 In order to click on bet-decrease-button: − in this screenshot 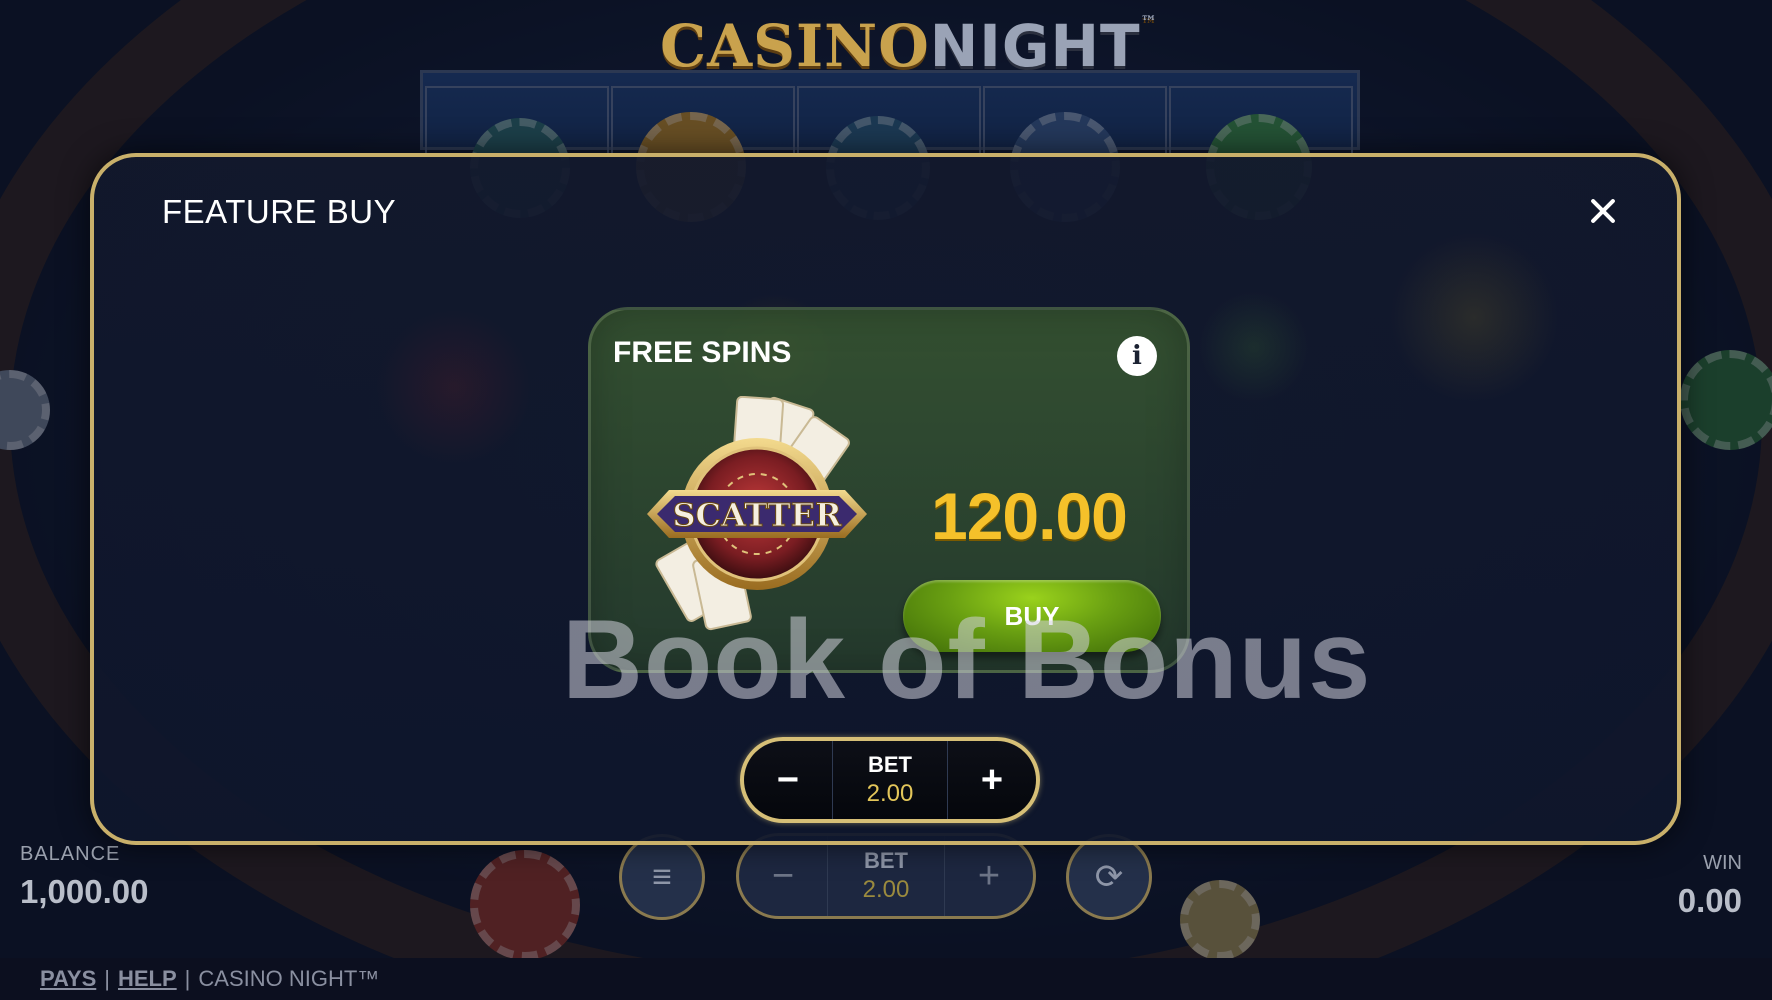, I will do `click(783, 876)`.